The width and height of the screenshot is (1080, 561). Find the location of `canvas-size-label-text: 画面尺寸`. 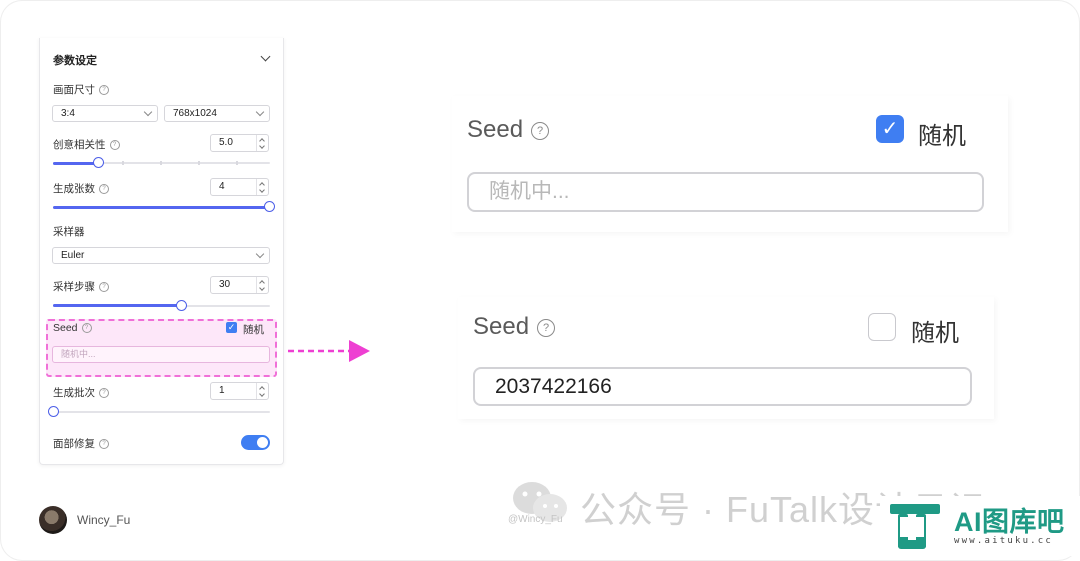

canvas-size-label-text: 画面尺寸 is located at coordinates (74, 90).